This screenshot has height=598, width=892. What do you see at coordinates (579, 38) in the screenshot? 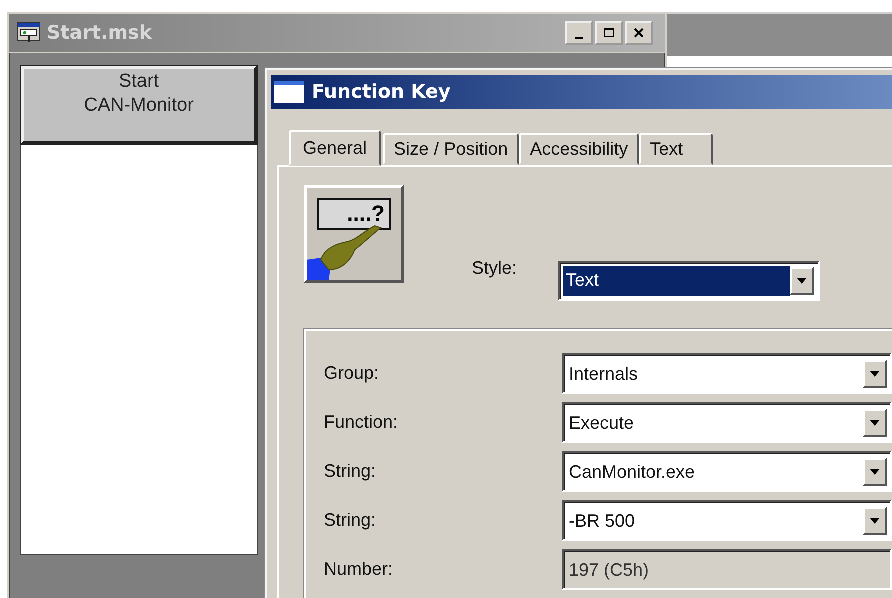
I see `minimize-icon` at bounding box center [579, 38].